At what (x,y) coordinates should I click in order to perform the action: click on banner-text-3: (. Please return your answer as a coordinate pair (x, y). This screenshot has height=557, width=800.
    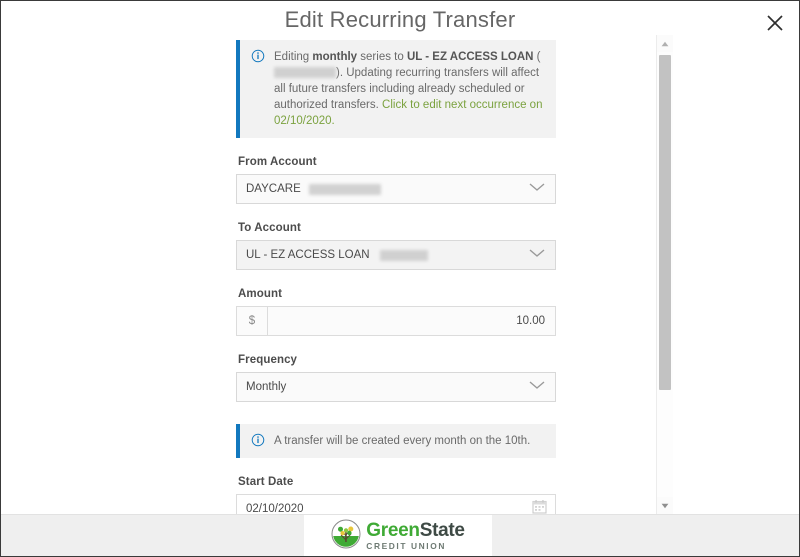
    Looking at the image, I should click on (537, 57).